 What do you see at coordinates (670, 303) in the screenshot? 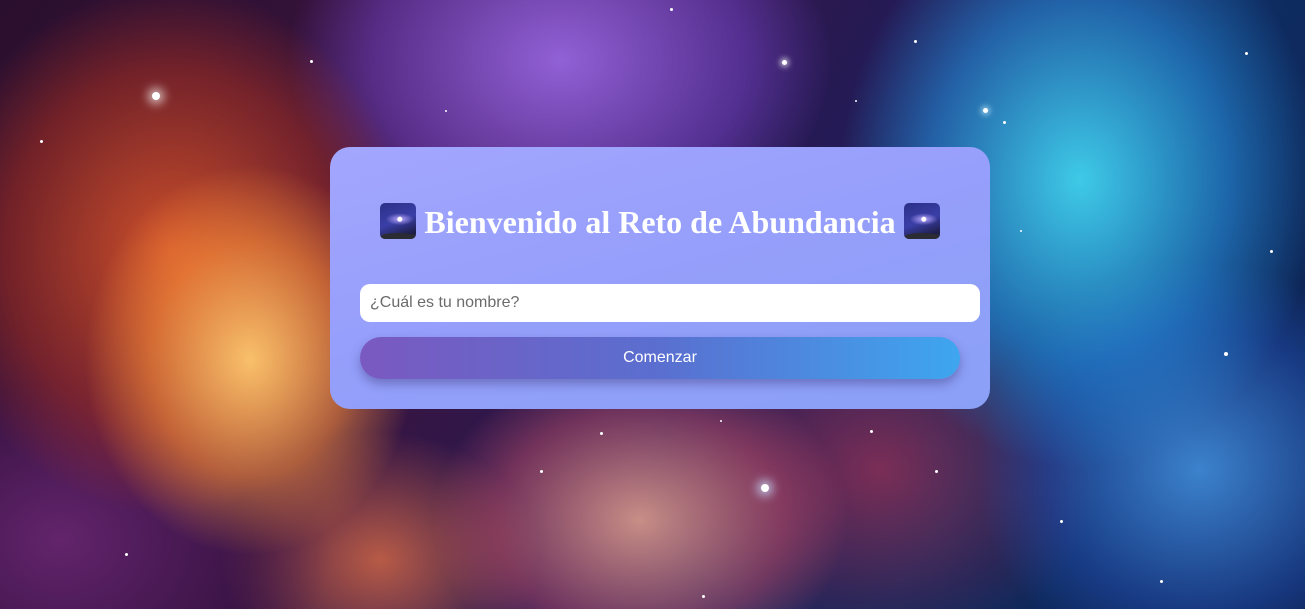
I see `name-input` at bounding box center [670, 303].